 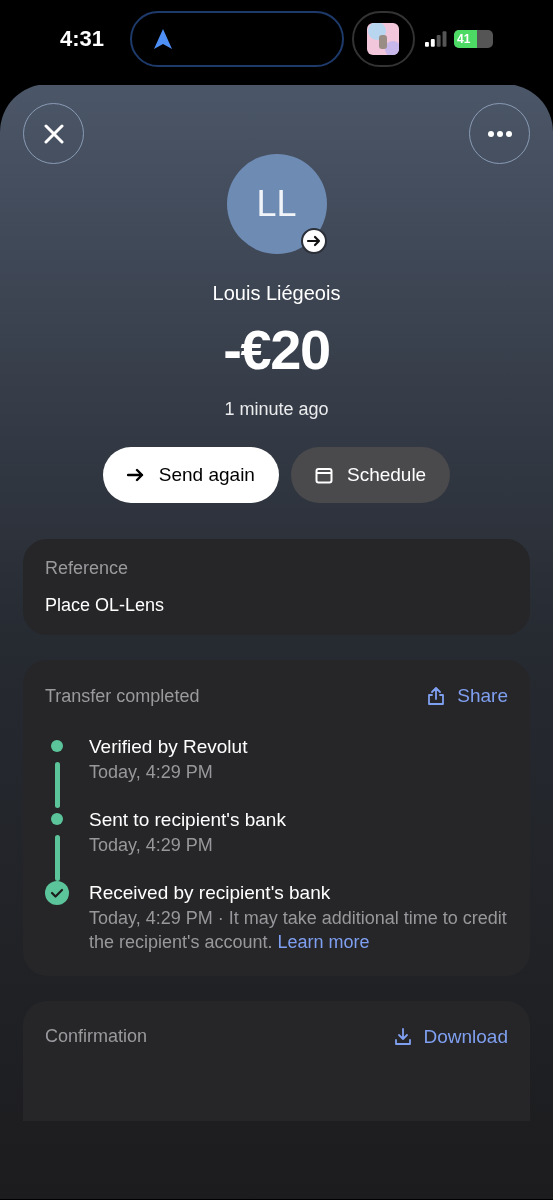 I want to click on status-time: 4:31, so click(x=82, y=39).